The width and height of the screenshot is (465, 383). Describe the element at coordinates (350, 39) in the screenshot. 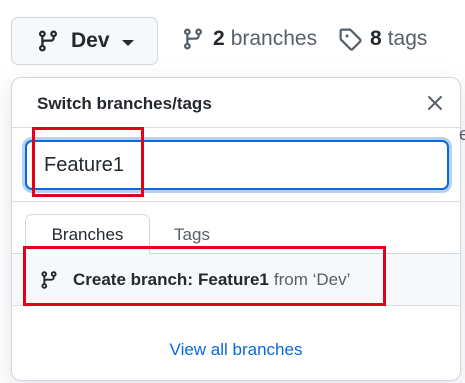

I see `tag-icon` at that location.